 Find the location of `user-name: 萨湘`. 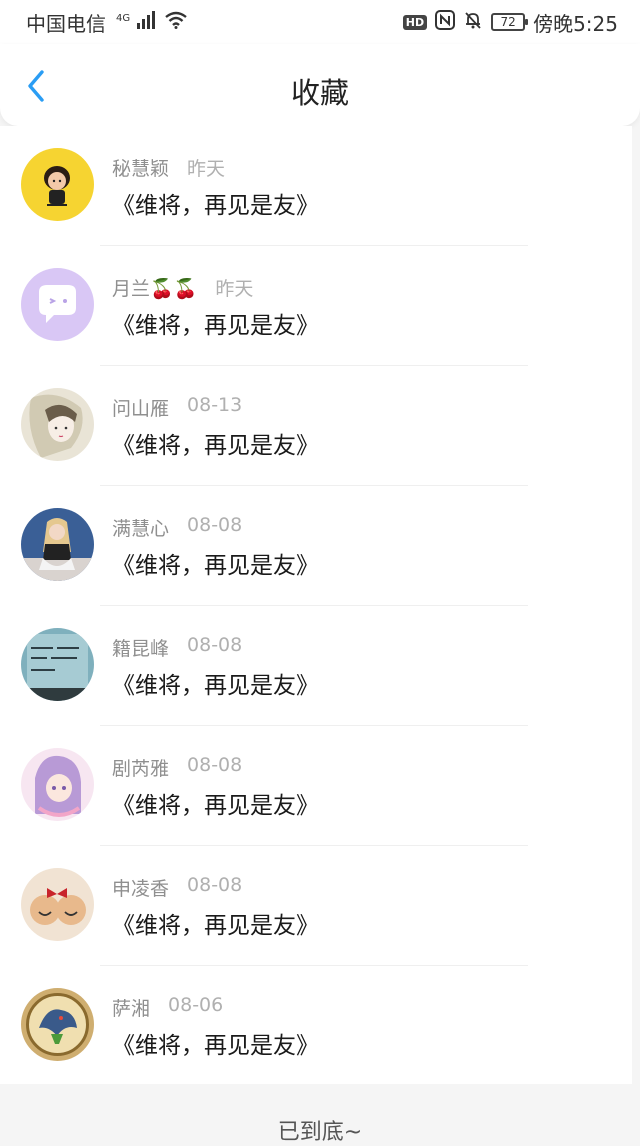

user-name: 萨湘 is located at coordinates (131, 1009).